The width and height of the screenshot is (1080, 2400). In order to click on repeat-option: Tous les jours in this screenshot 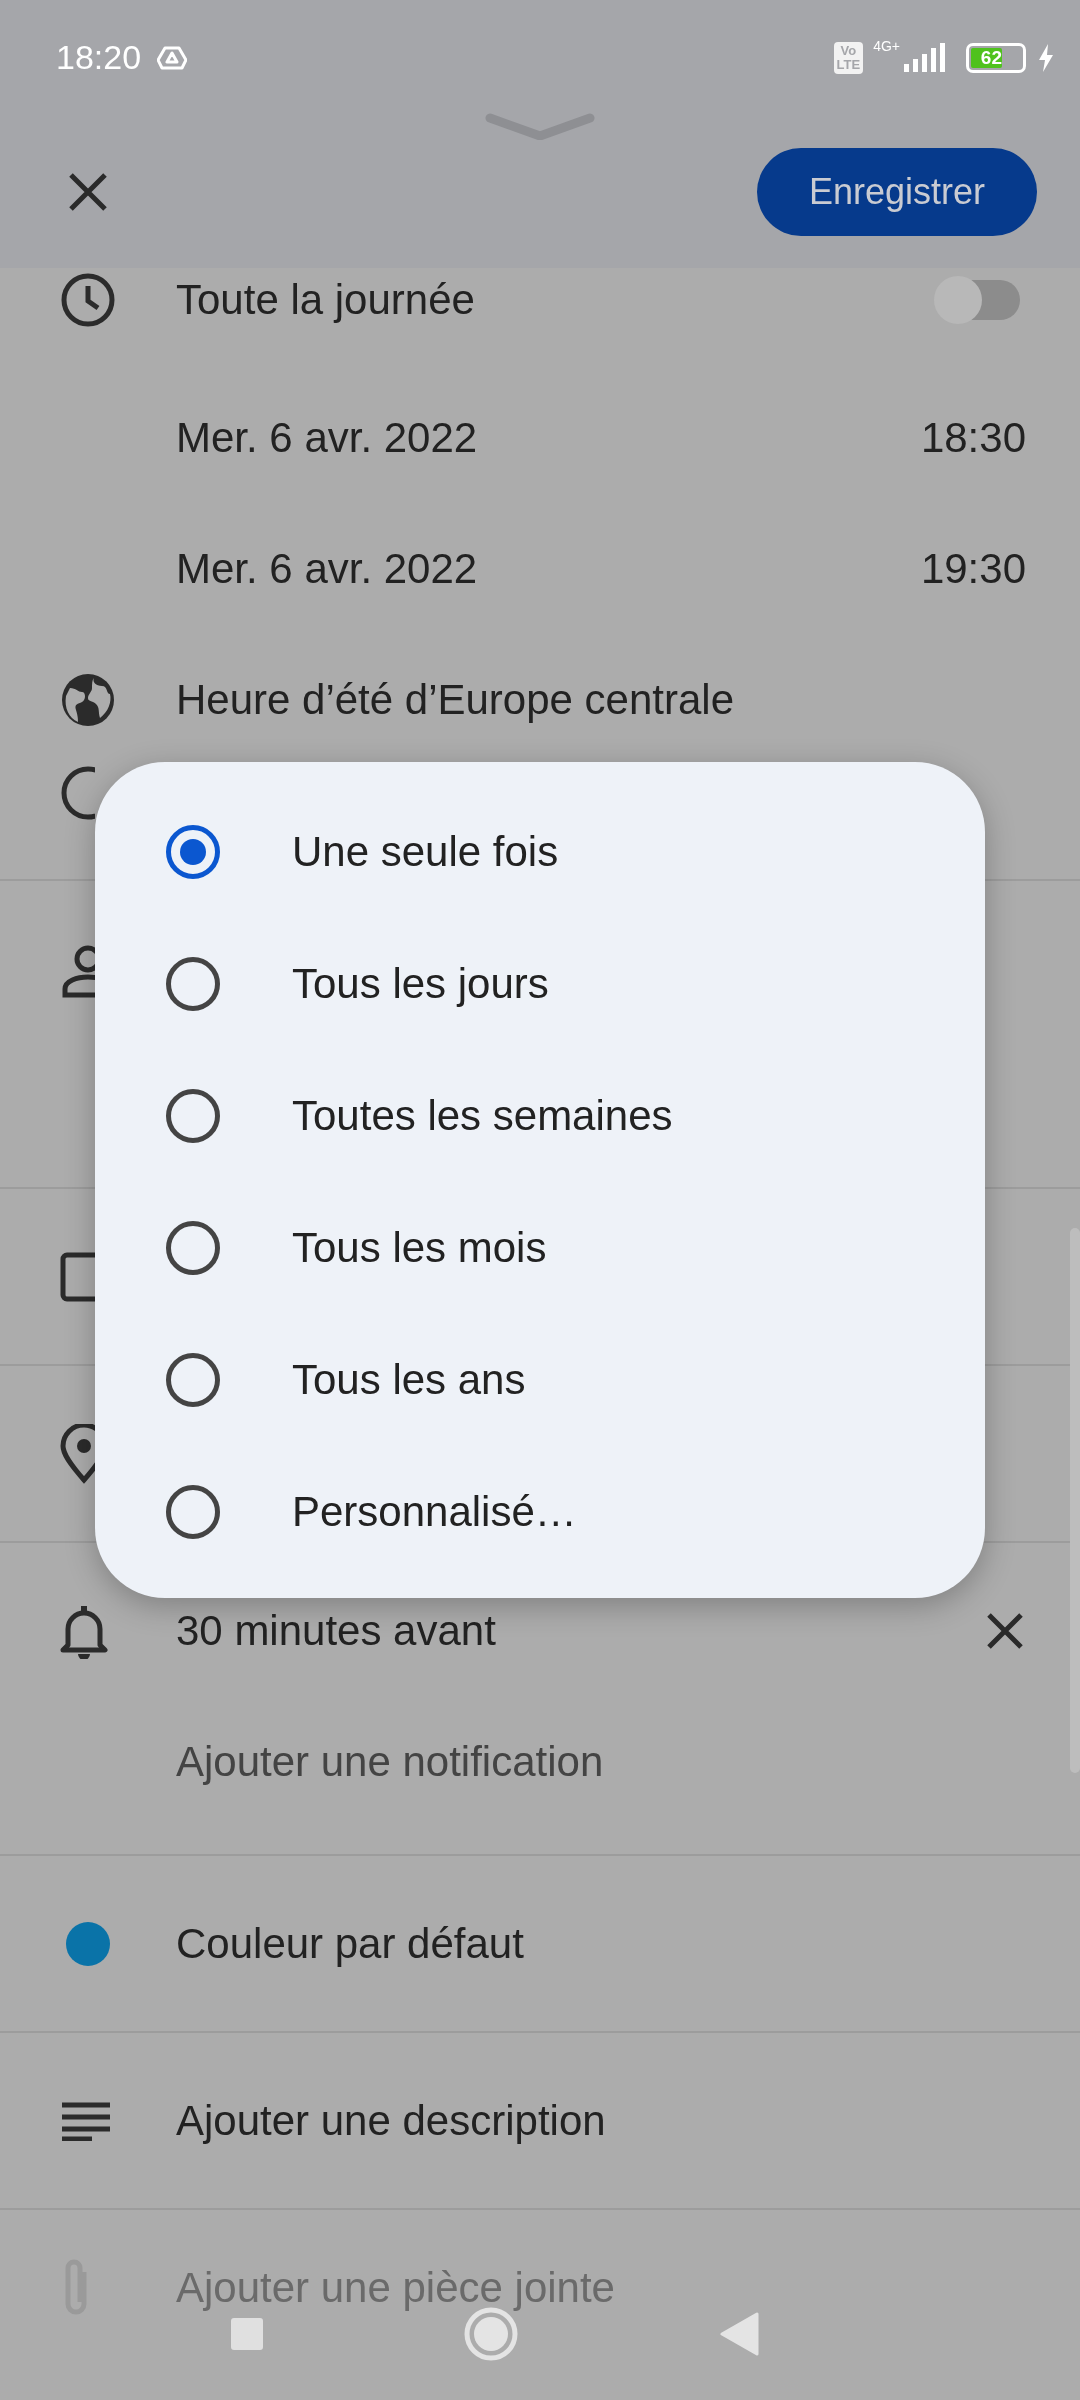, I will do `click(540, 984)`.